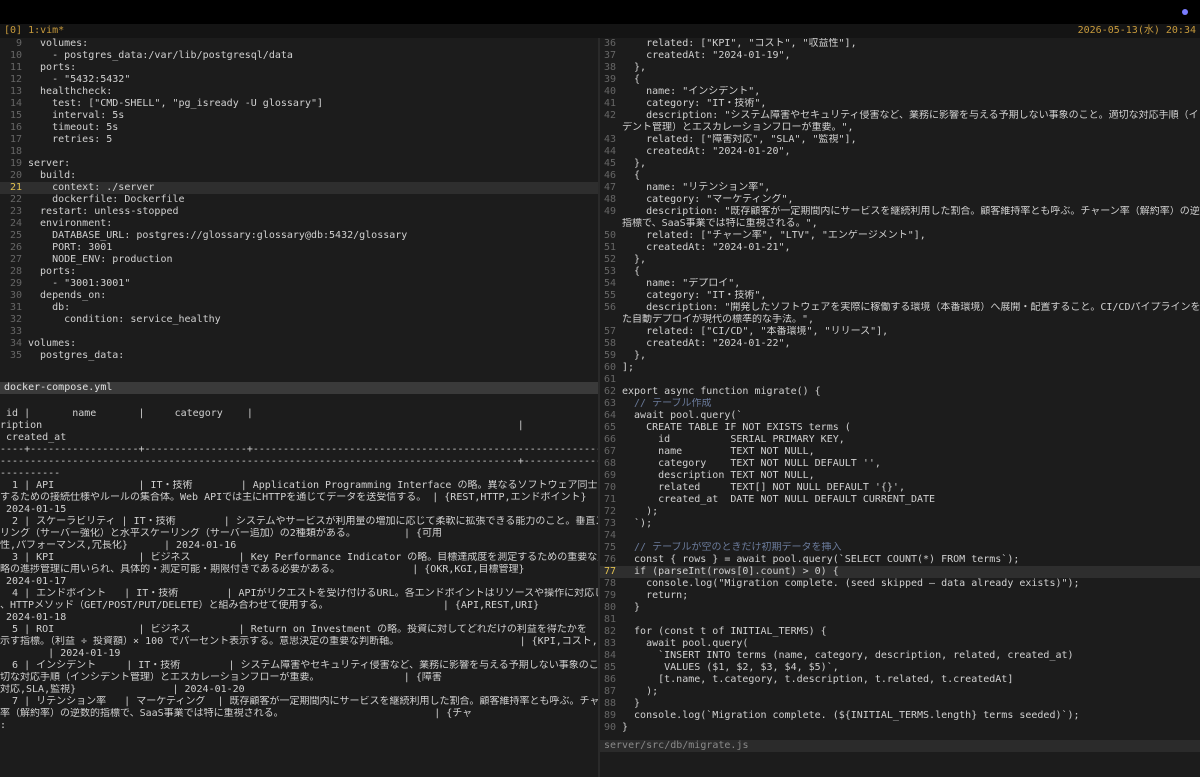 The height and width of the screenshot is (777, 1200). I want to click on code-line: 66 id SERIAL PRIMARY KEY,, so click(900, 440).